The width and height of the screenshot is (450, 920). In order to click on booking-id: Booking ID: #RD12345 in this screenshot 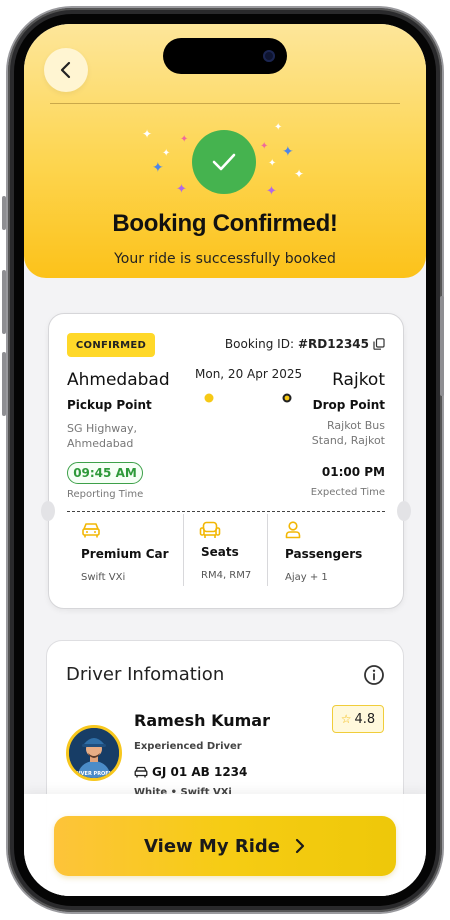, I will do `click(305, 344)`.